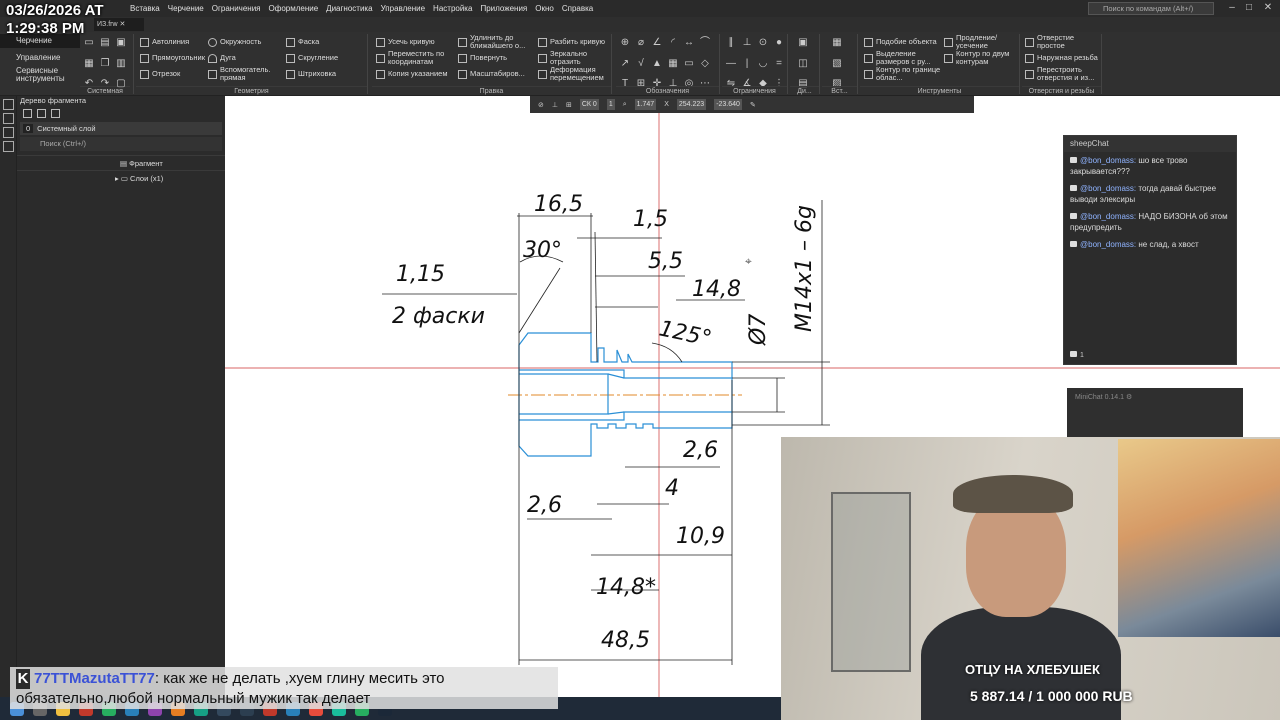 The height and width of the screenshot is (720, 1280). What do you see at coordinates (1150, 144) in the screenshot?
I see `chat-title: sheepChat` at bounding box center [1150, 144].